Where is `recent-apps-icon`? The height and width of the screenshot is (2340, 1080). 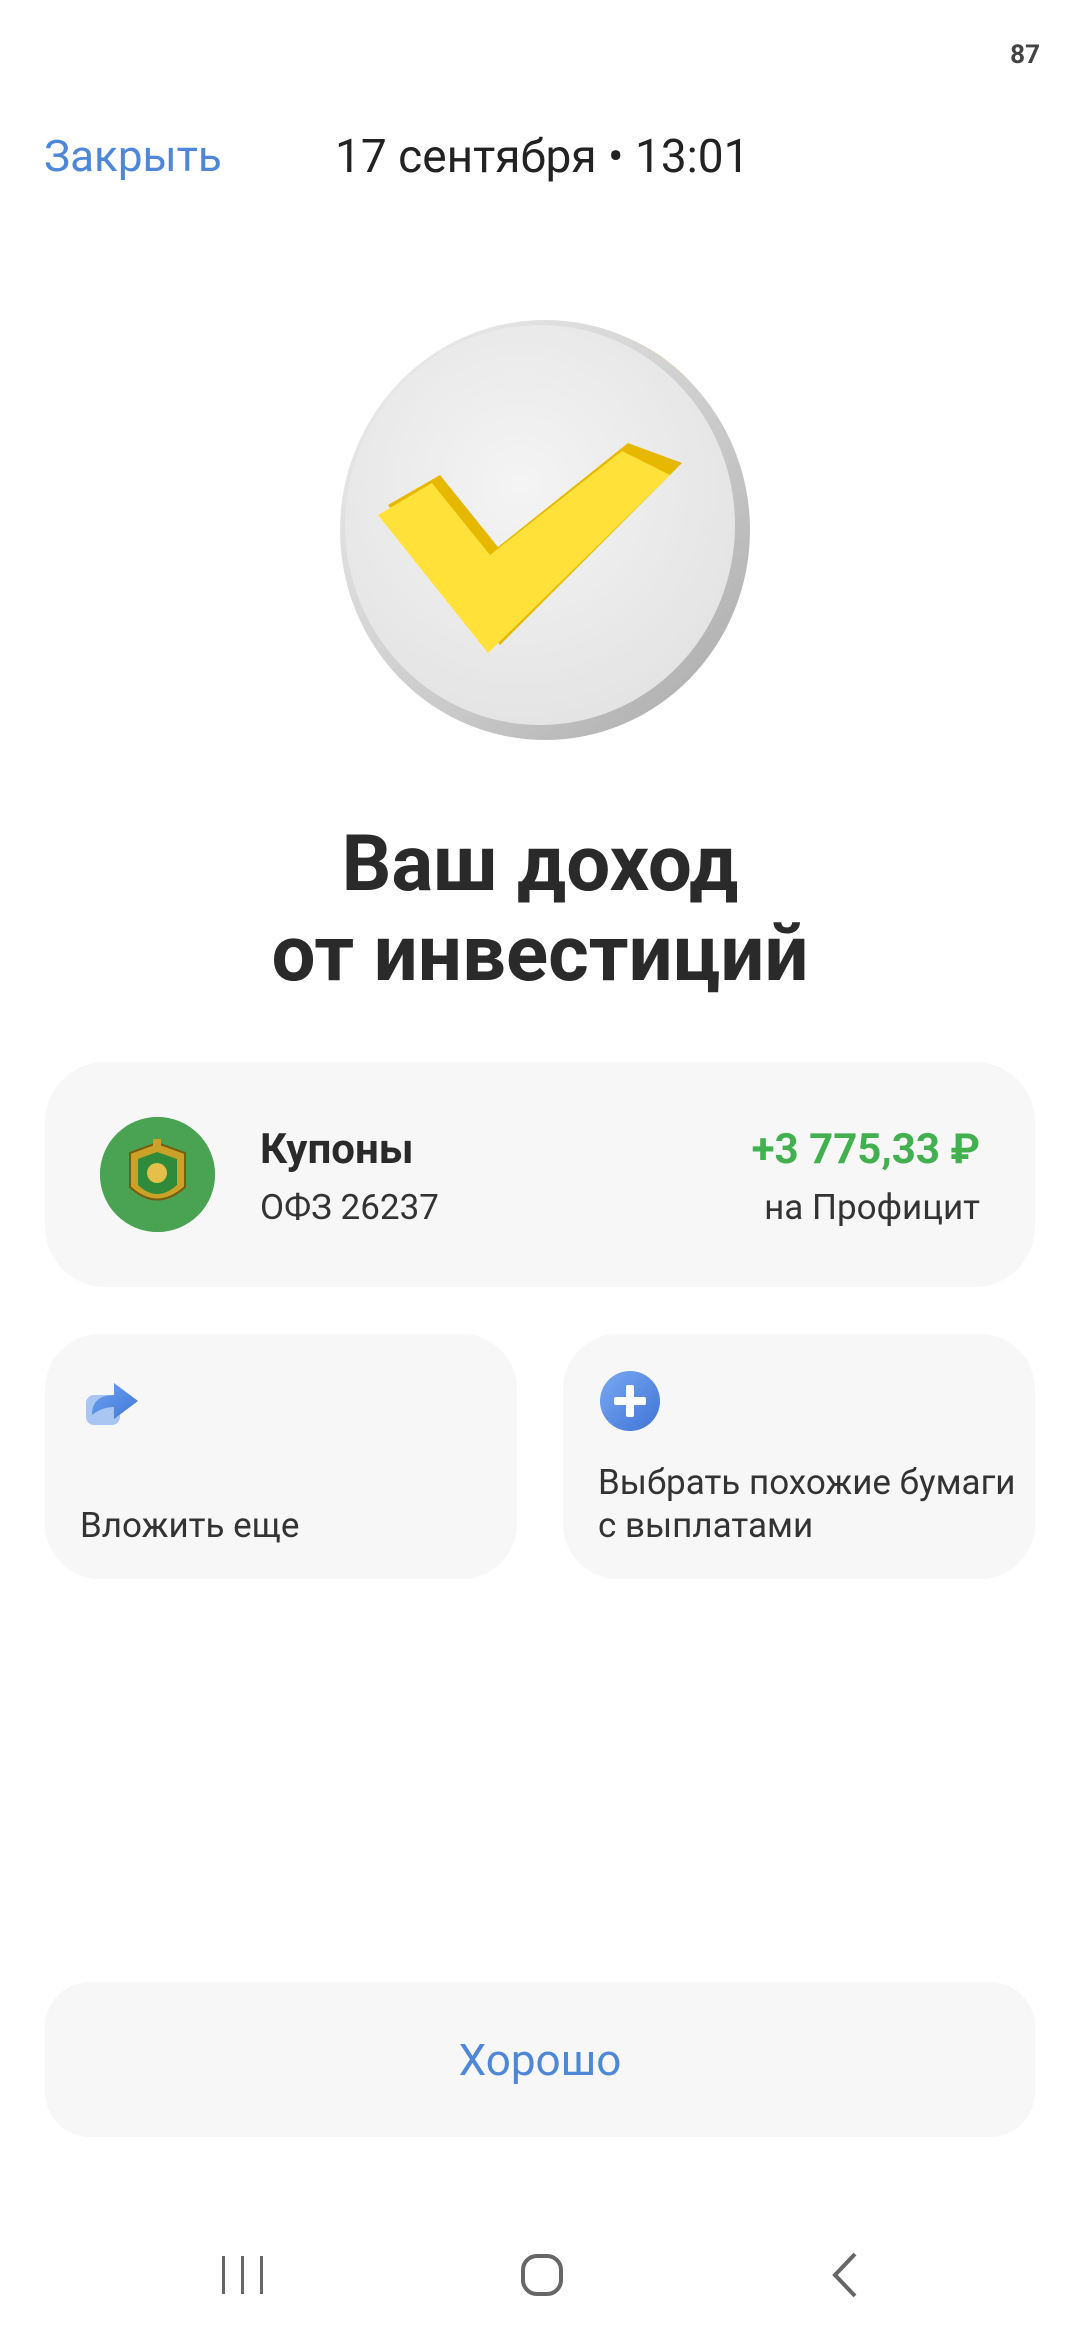
recent-apps-icon is located at coordinates (243, 2275).